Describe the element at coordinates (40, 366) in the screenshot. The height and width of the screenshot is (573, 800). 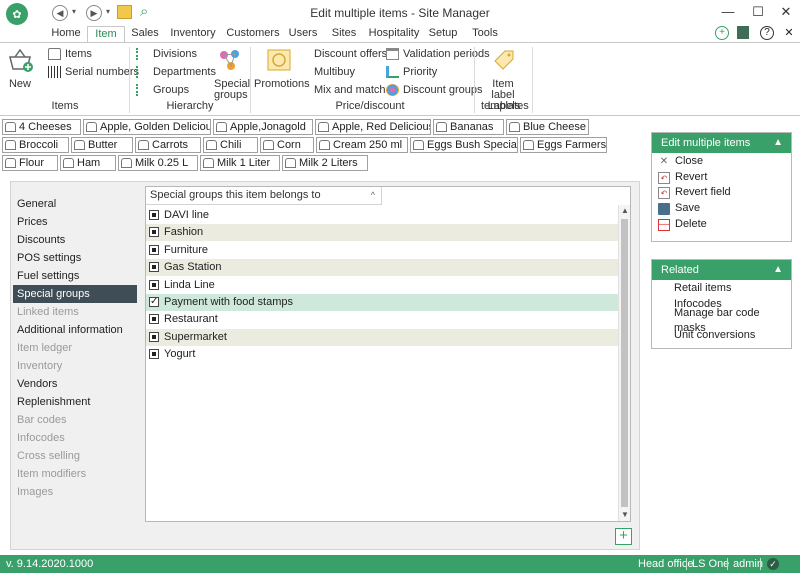
I see `nav-inventory: Inventory` at that location.